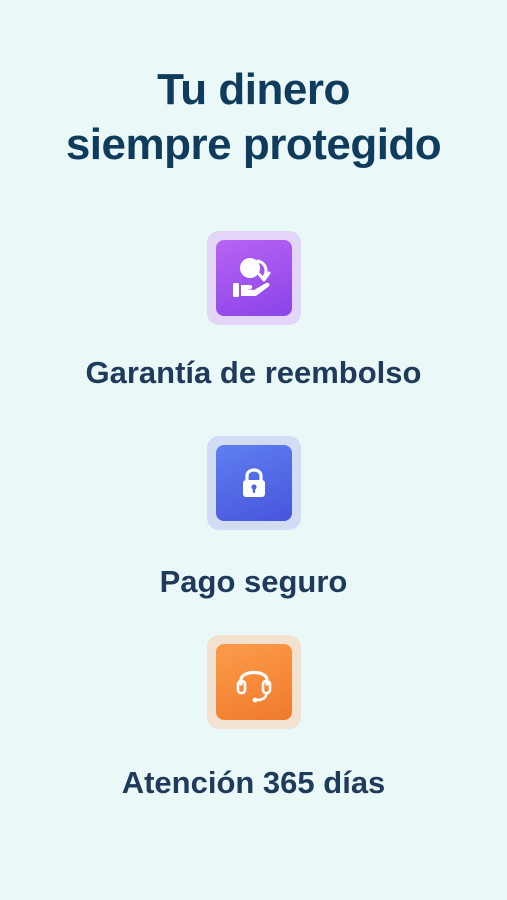 This screenshot has width=507, height=900. I want to click on page-title: Tu dinero siempre protegido, so click(253, 117).